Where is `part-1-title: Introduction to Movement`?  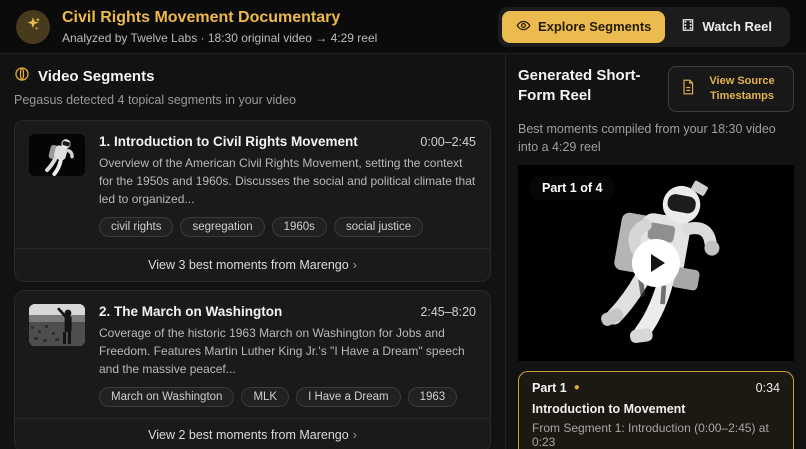
part-1-title: Introduction to Movement is located at coordinates (609, 408).